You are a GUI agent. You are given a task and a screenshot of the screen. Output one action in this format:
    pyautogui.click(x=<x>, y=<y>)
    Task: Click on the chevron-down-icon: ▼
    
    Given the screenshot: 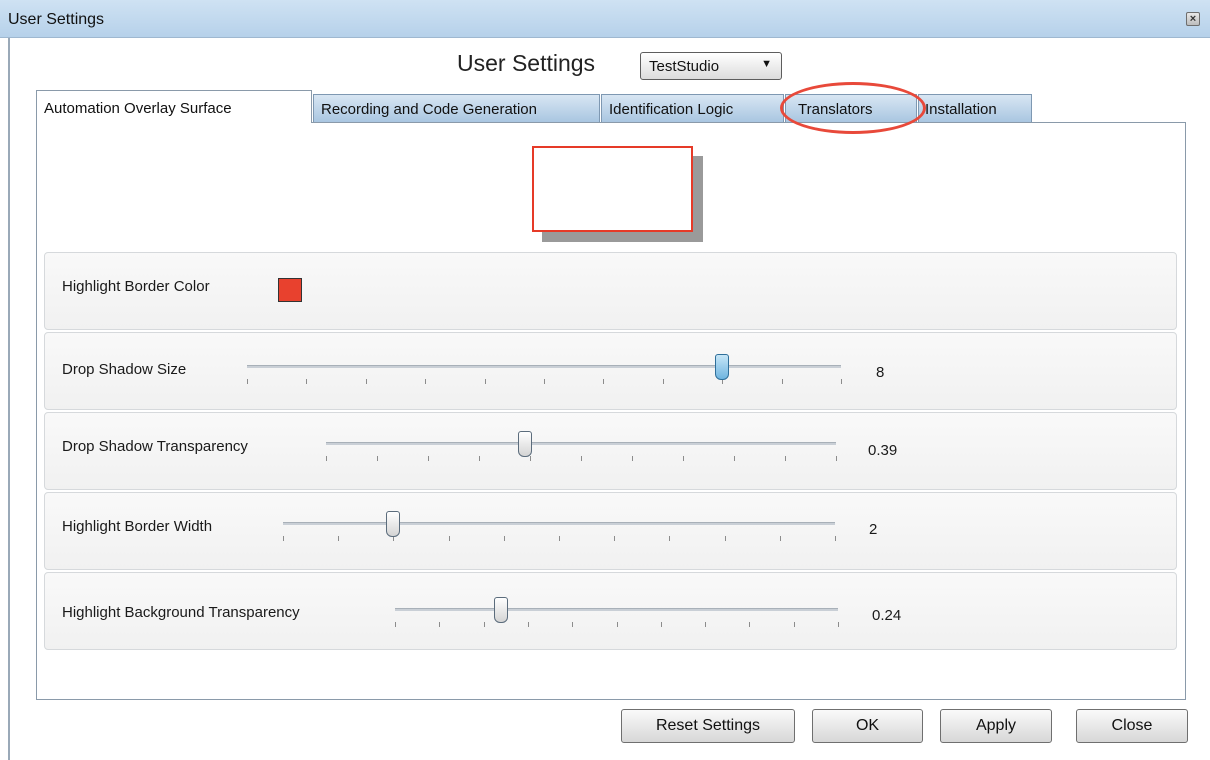 What is the action you would take?
    pyautogui.click(x=766, y=64)
    